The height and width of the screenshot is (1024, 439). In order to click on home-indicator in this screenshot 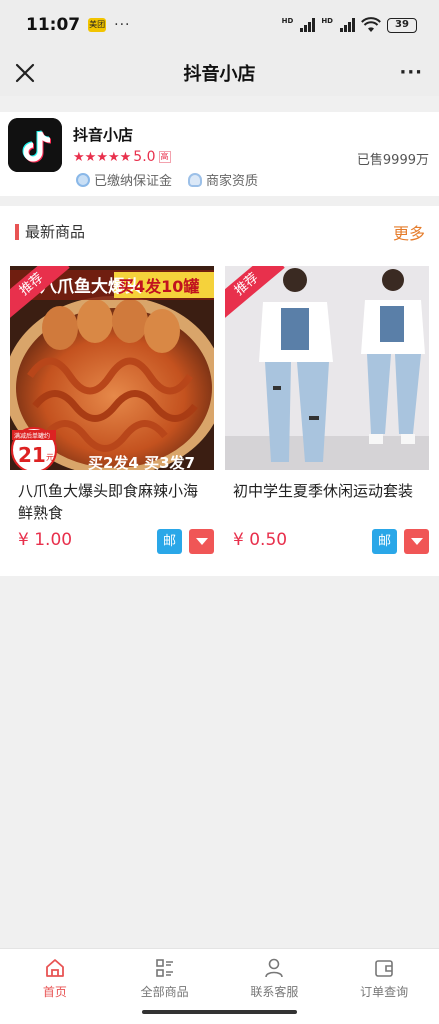, I will do `click(219, 1012)`.